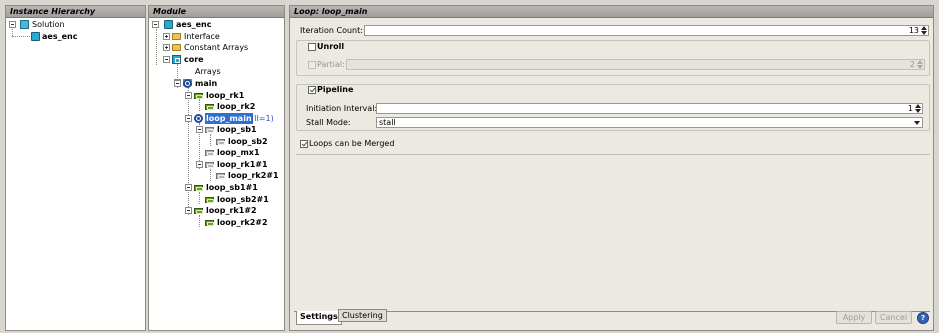 The height and width of the screenshot is (333, 939). What do you see at coordinates (612, 311) in the screenshot?
I see `tab-baseline` at bounding box center [612, 311].